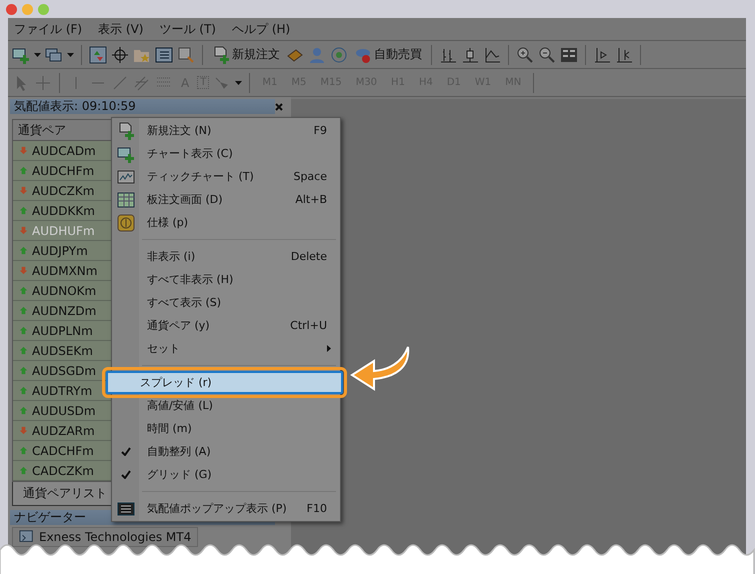 The height and width of the screenshot is (574, 755). What do you see at coordinates (226, 451) in the screenshot?
I see `menu-item: 自動整列 (A)` at bounding box center [226, 451].